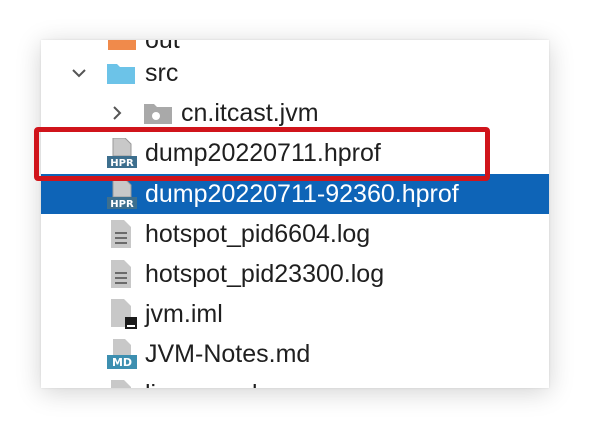  I want to click on tree-item-label: dump20220711-92360.hprof, so click(302, 193).